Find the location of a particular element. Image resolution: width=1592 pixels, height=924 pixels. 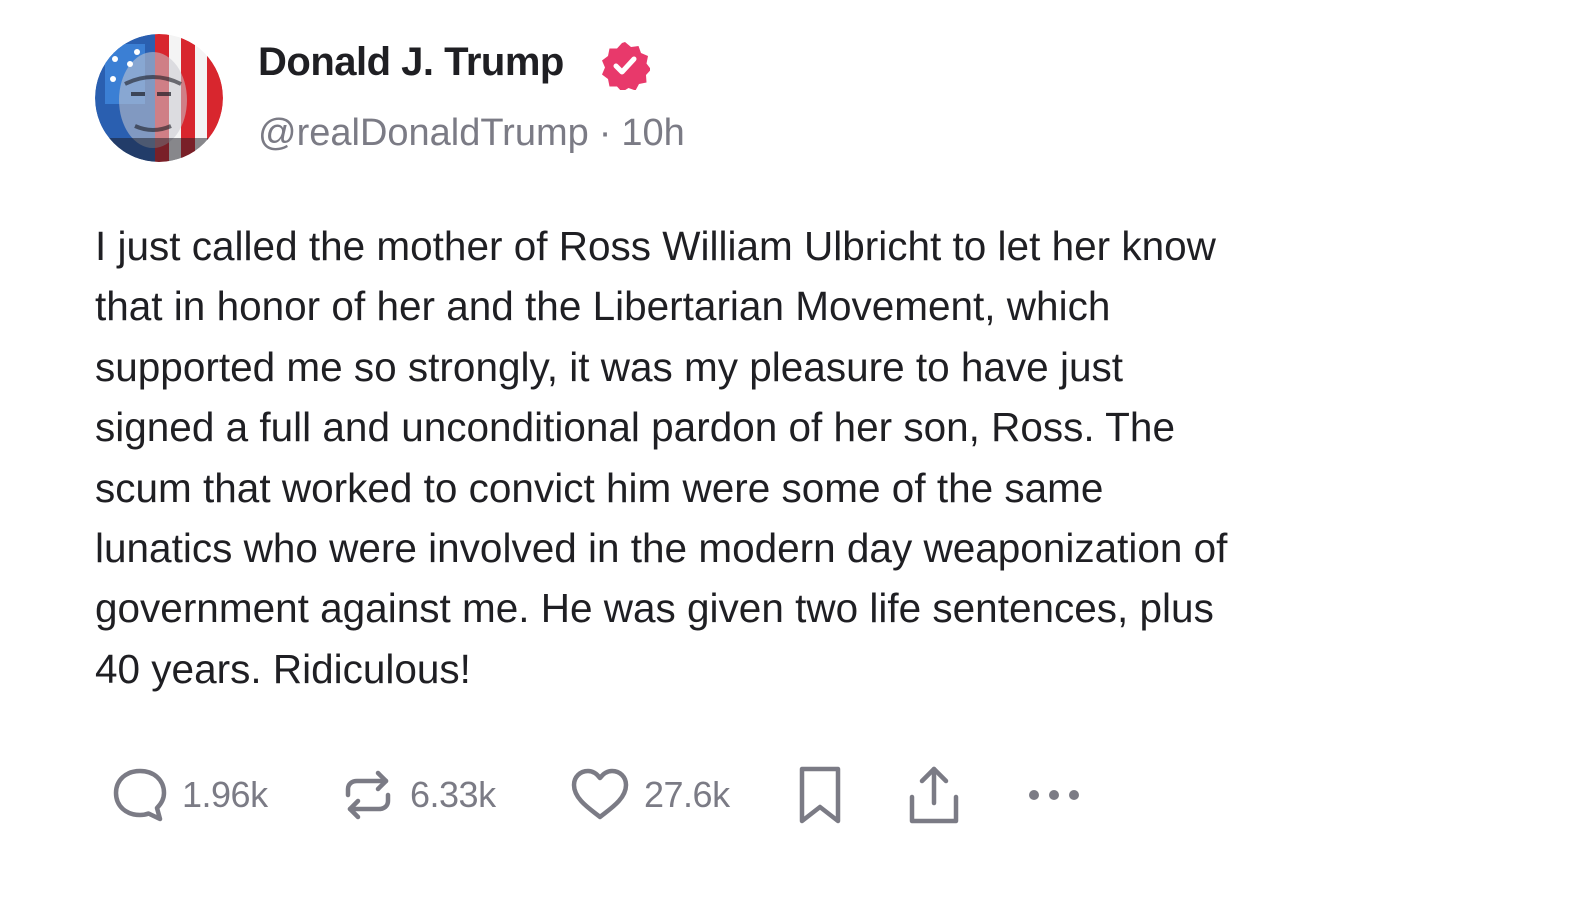

avatar is located at coordinates (159, 98).